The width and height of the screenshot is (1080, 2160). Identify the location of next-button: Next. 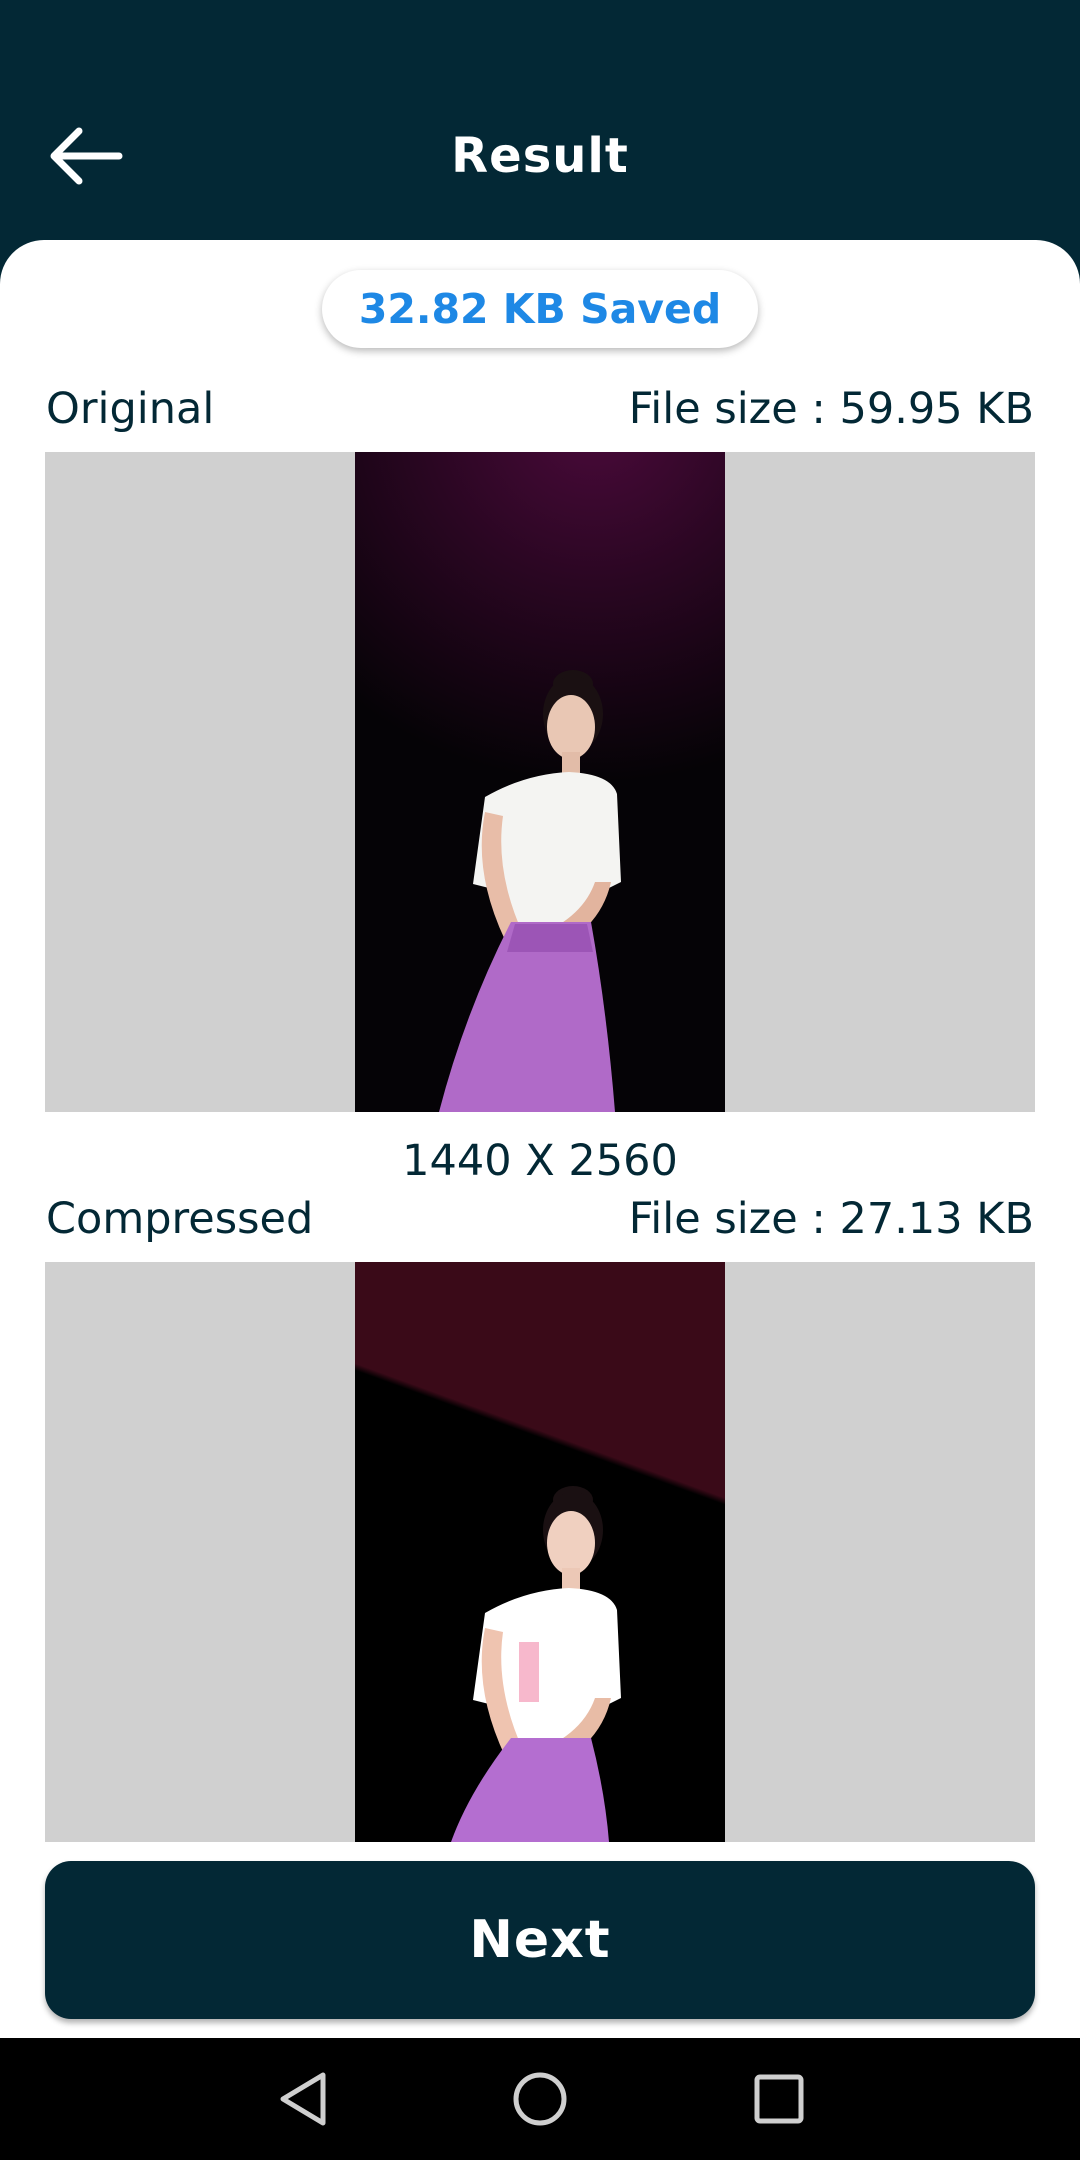
(540, 1940).